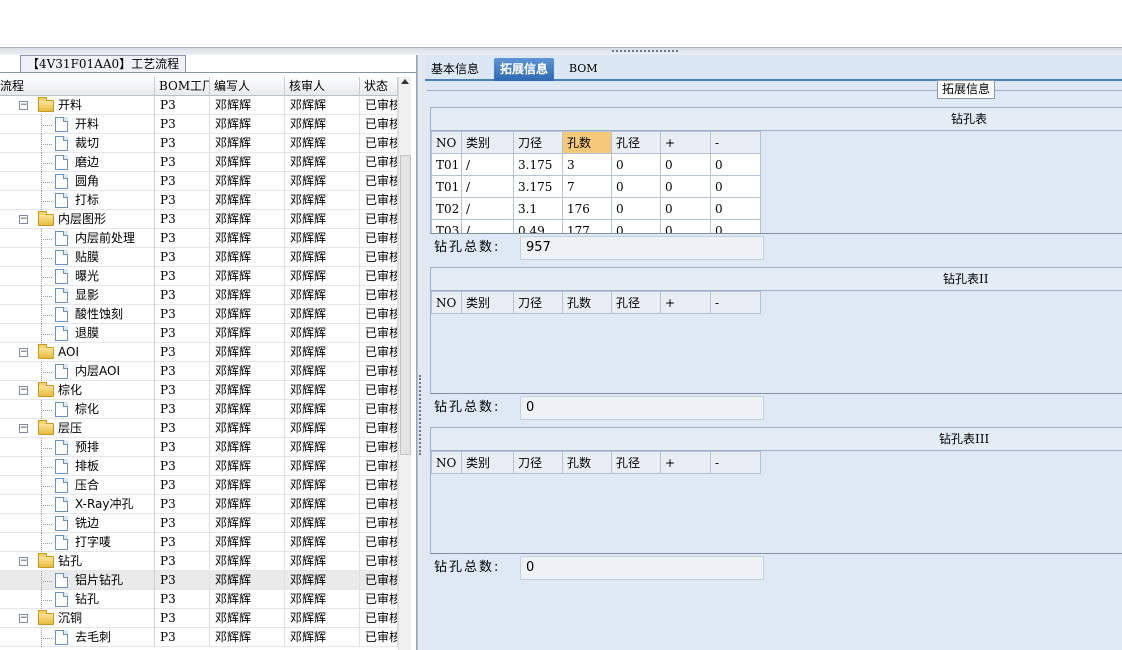  What do you see at coordinates (455, 69) in the screenshot?
I see `tab-basic-info: 基本信息` at bounding box center [455, 69].